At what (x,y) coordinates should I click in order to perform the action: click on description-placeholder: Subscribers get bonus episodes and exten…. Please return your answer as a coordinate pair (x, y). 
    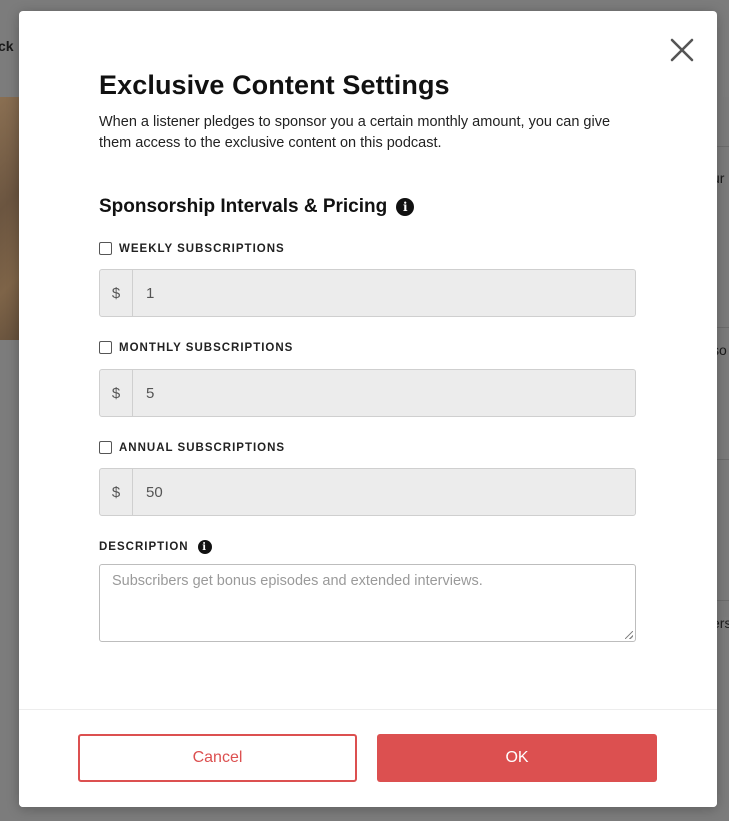
    Looking at the image, I should click on (297, 581).